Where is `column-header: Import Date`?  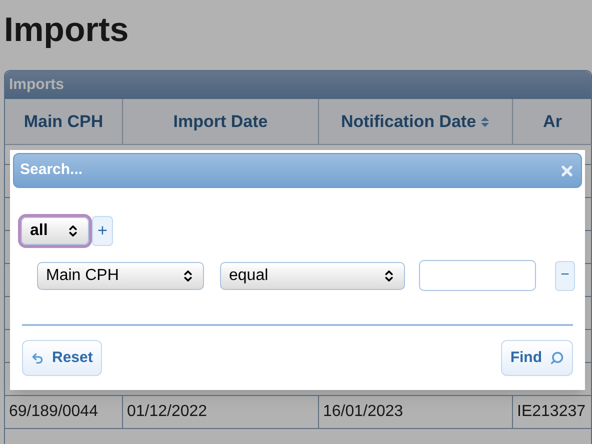
column-header: Import Date is located at coordinates (221, 122).